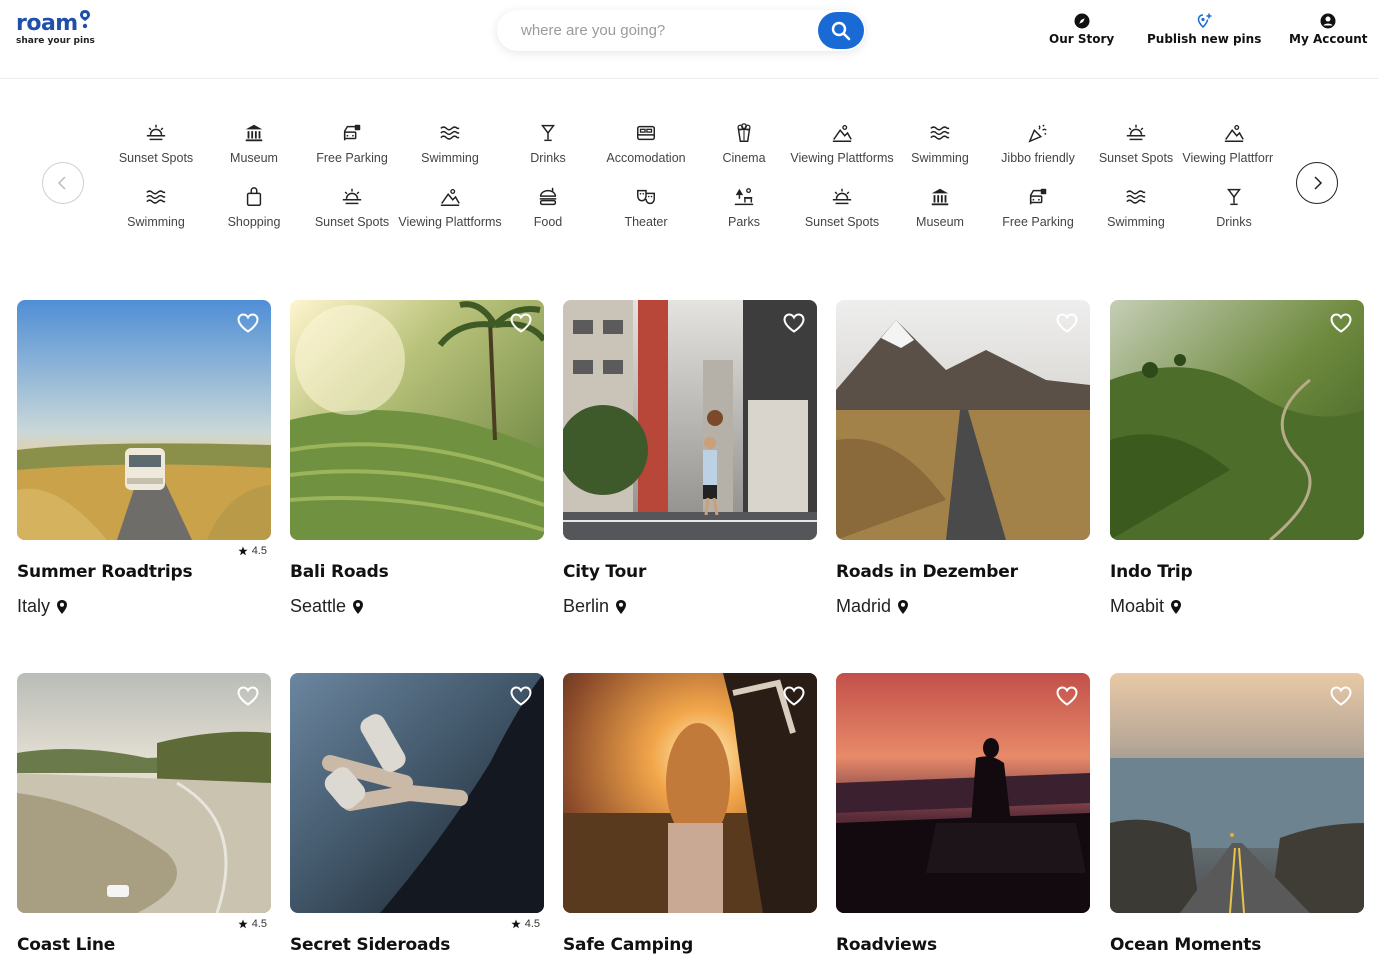 The image size is (1378, 963). What do you see at coordinates (55, 41) in the screenshot?
I see `brand-tagline: share your pins` at bounding box center [55, 41].